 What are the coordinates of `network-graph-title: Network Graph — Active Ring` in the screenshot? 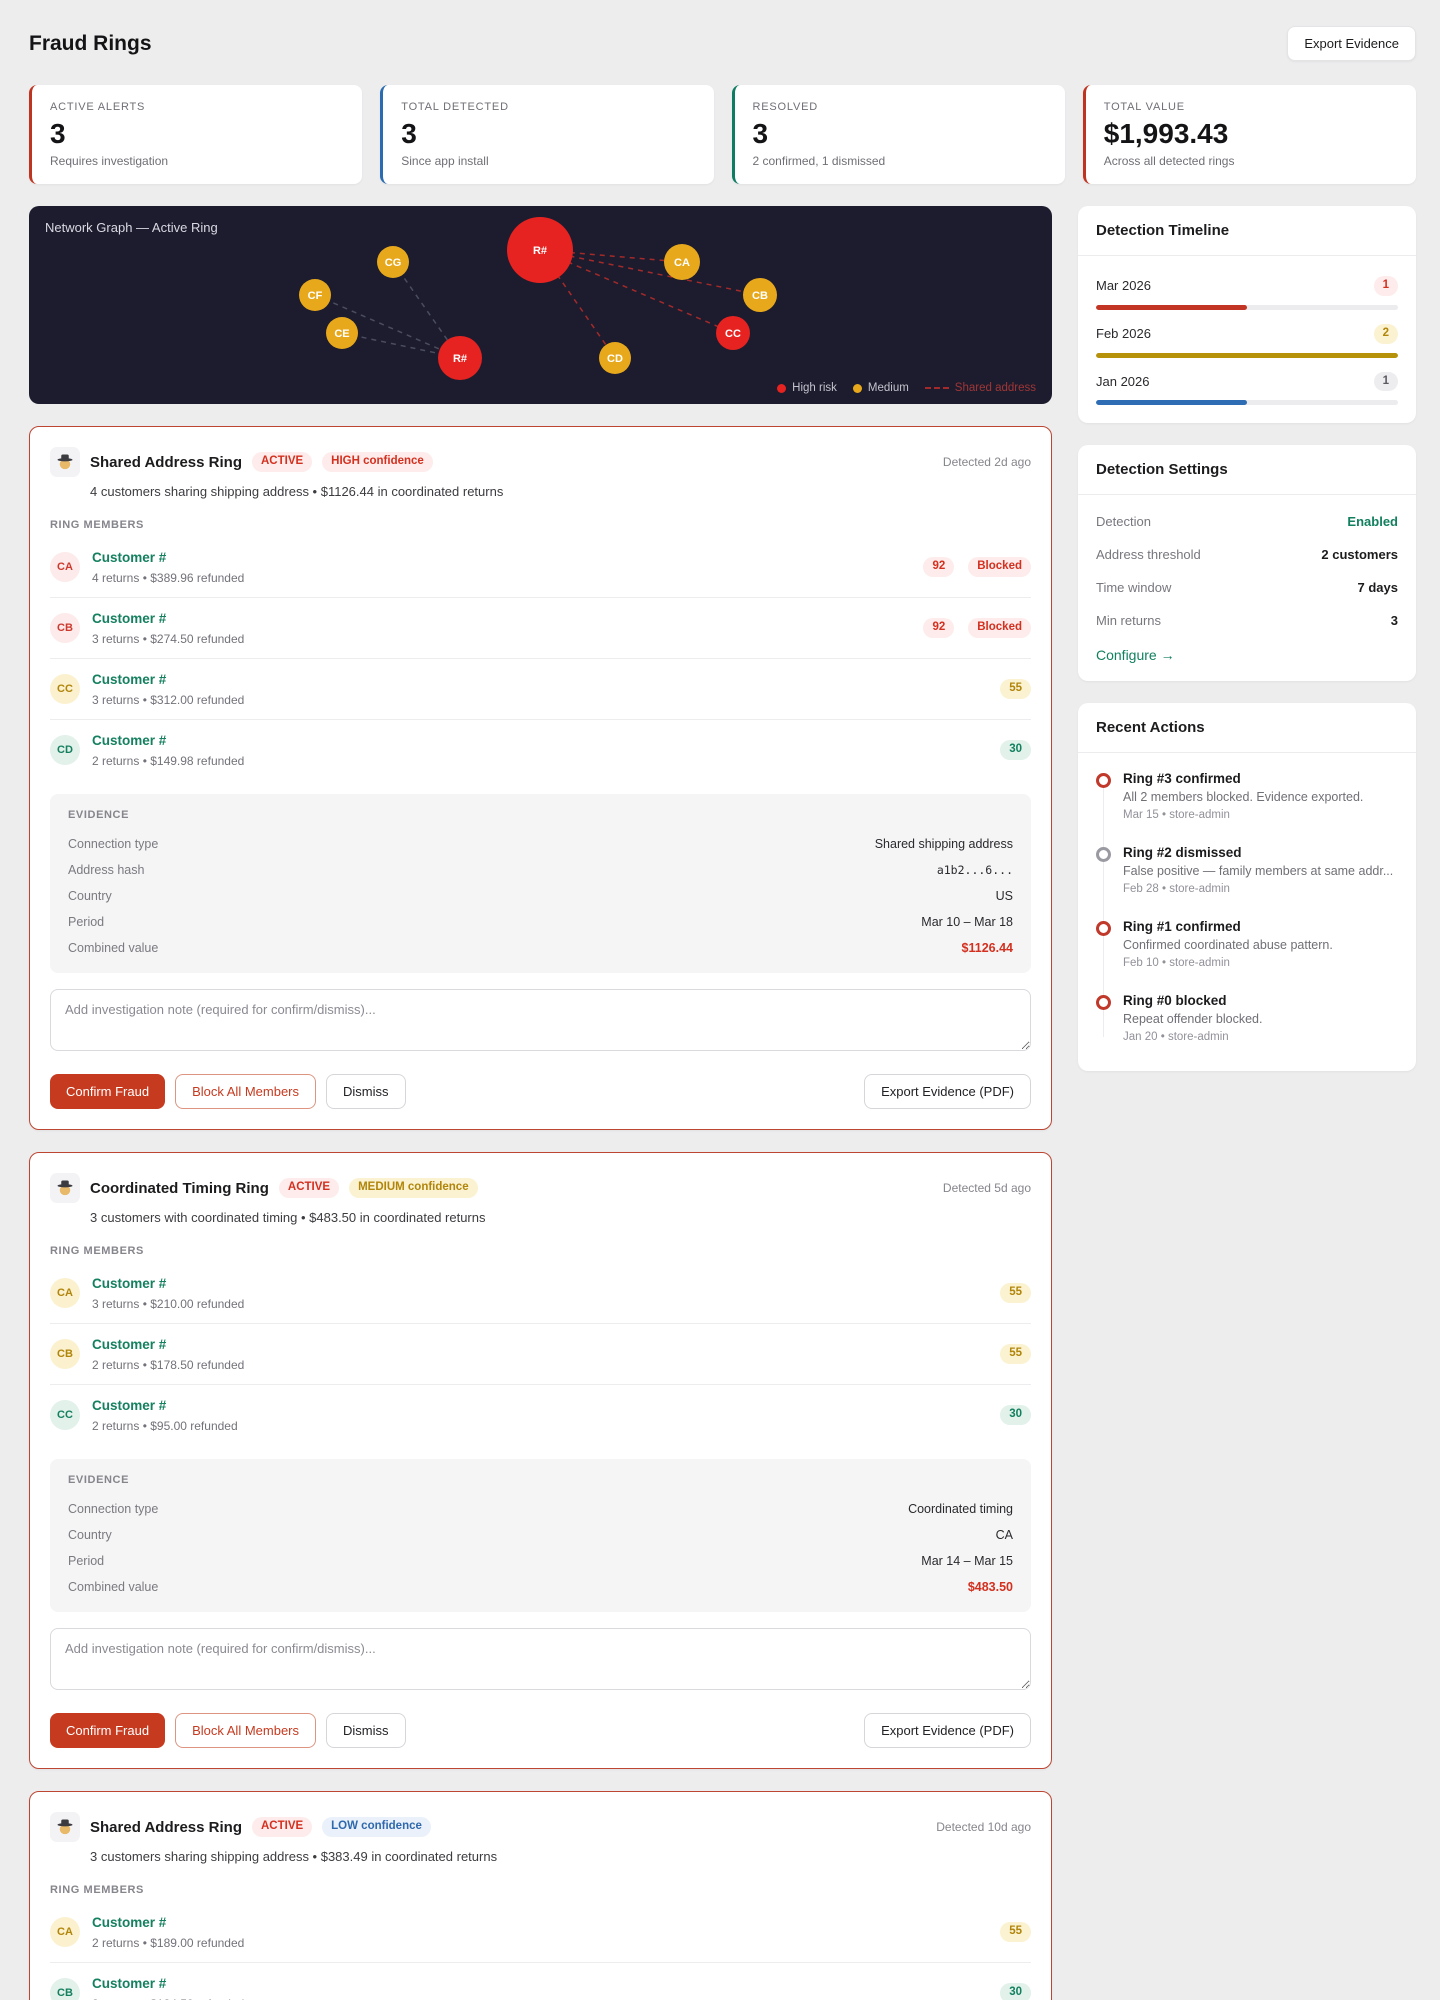 It's located at (131, 227).